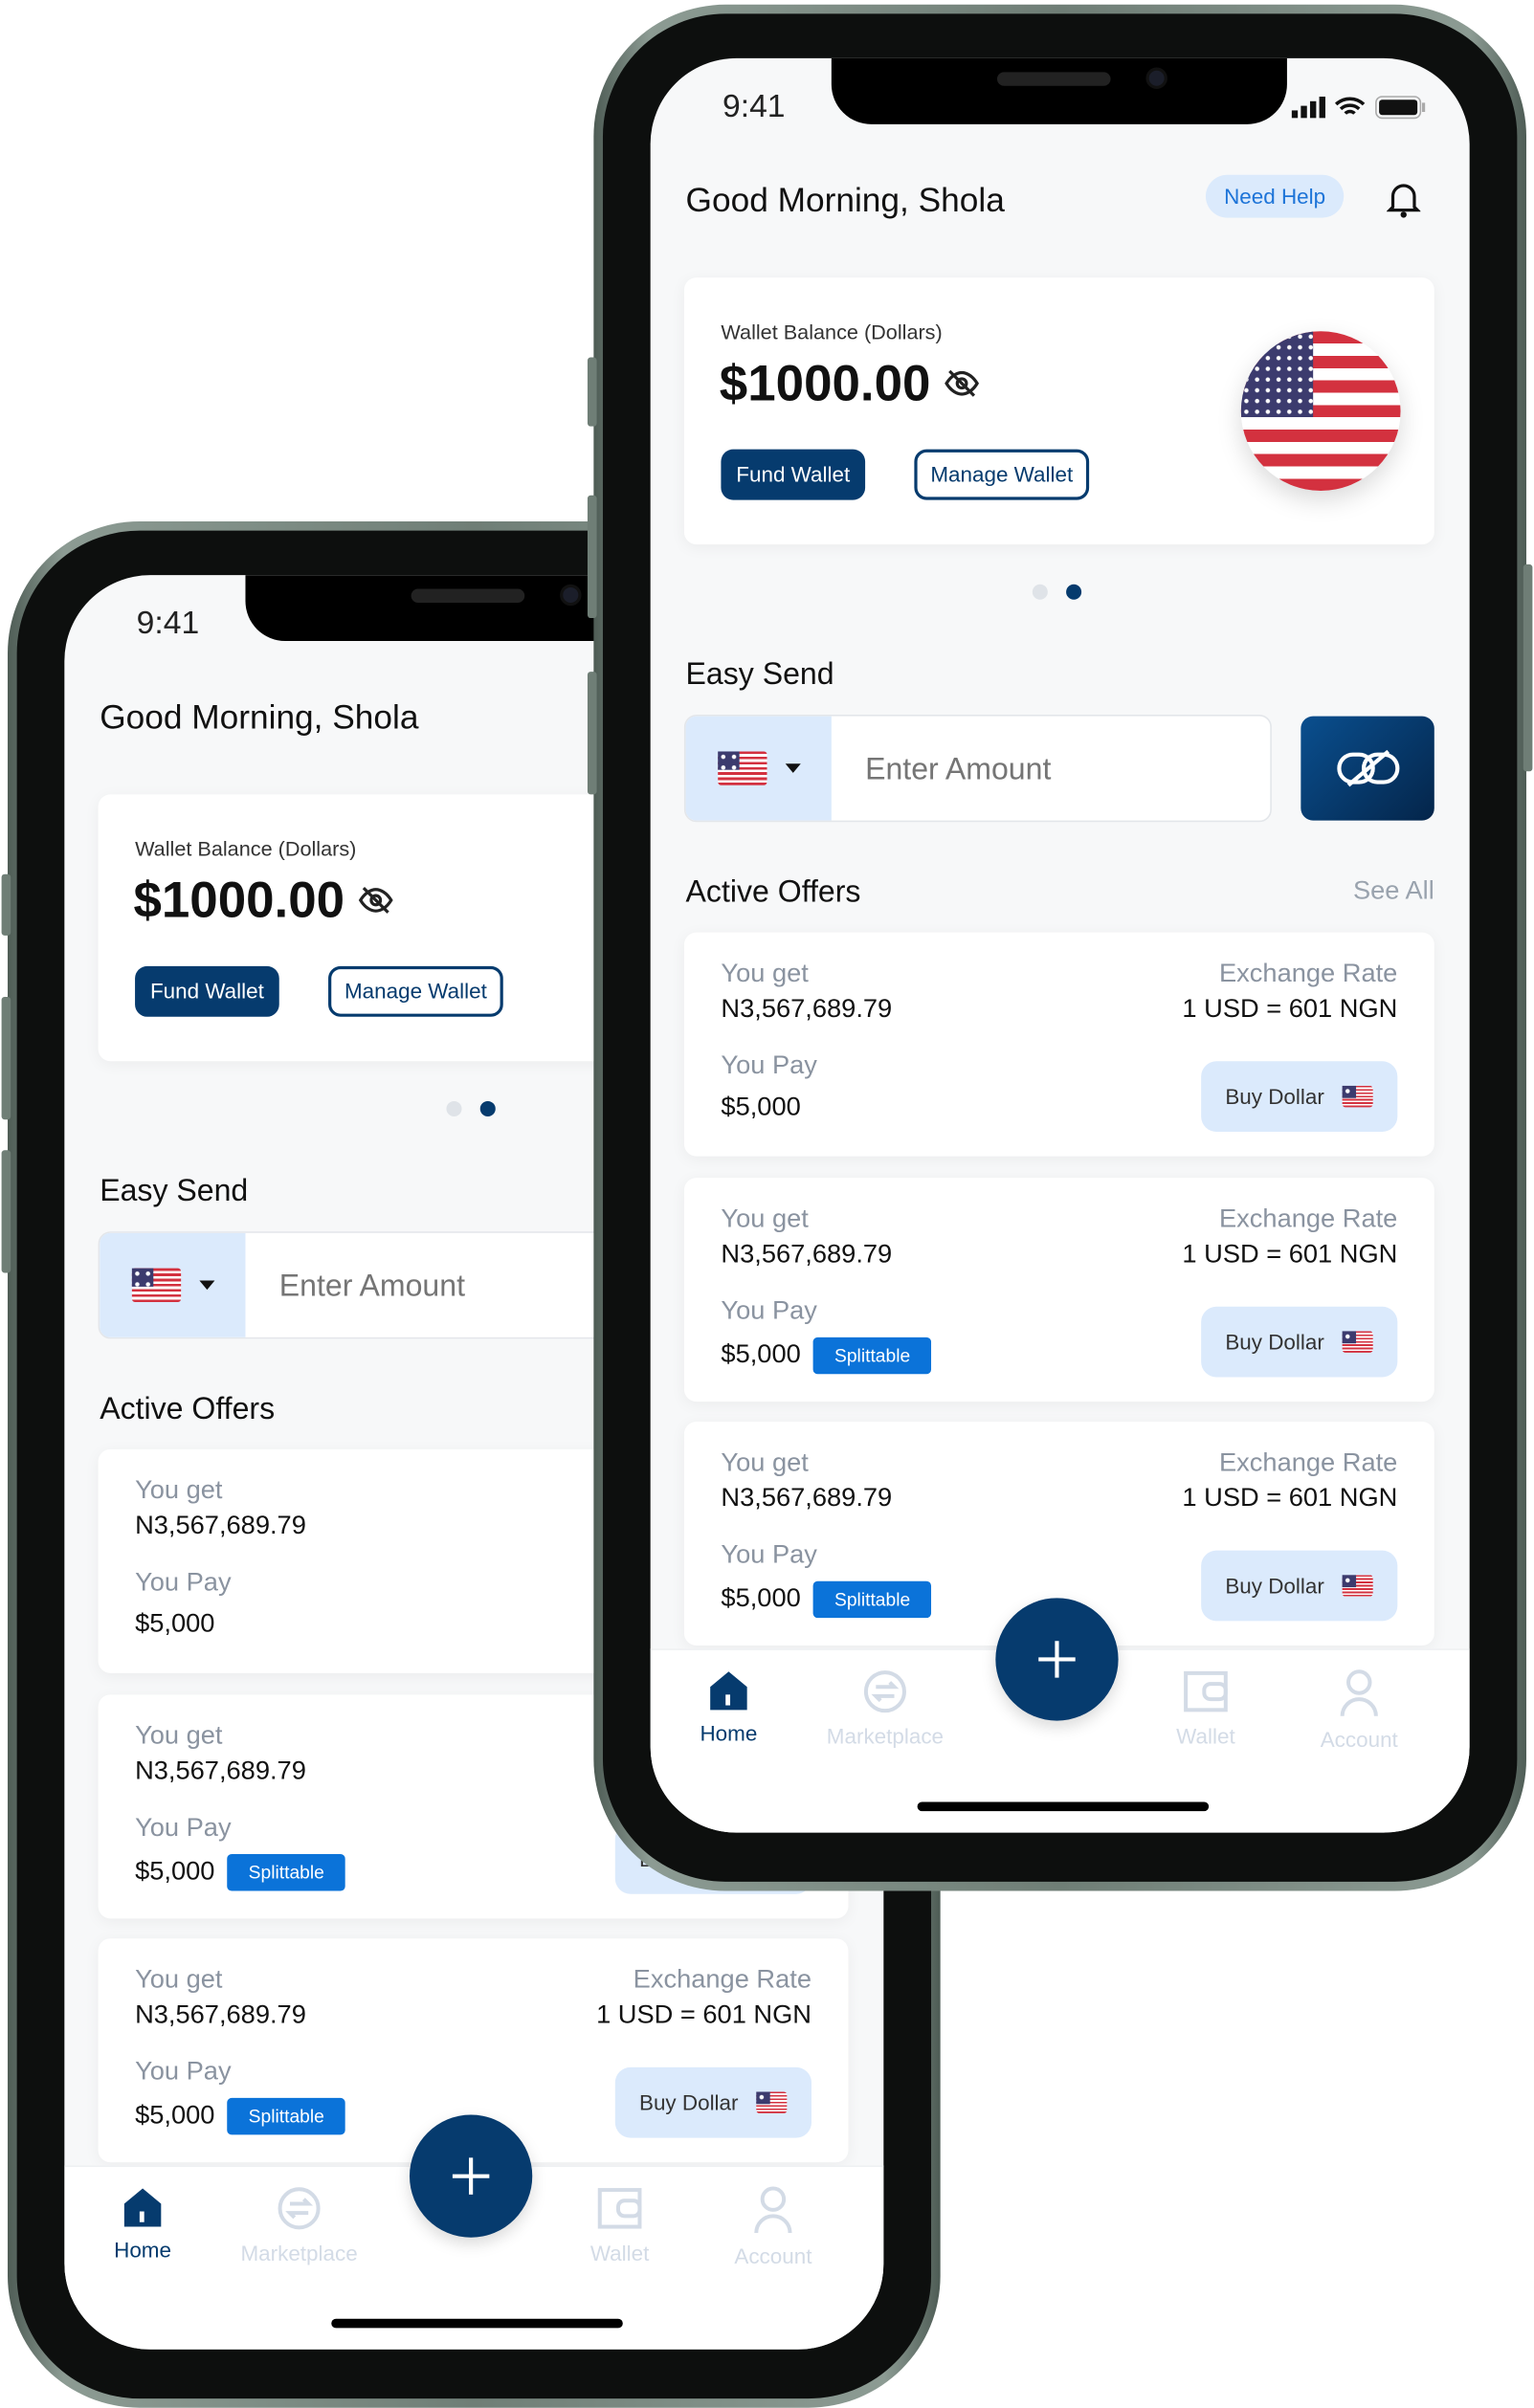 The image size is (1534, 2408). Describe the element at coordinates (1404, 200) in the screenshot. I see `bell-icon` at that location.